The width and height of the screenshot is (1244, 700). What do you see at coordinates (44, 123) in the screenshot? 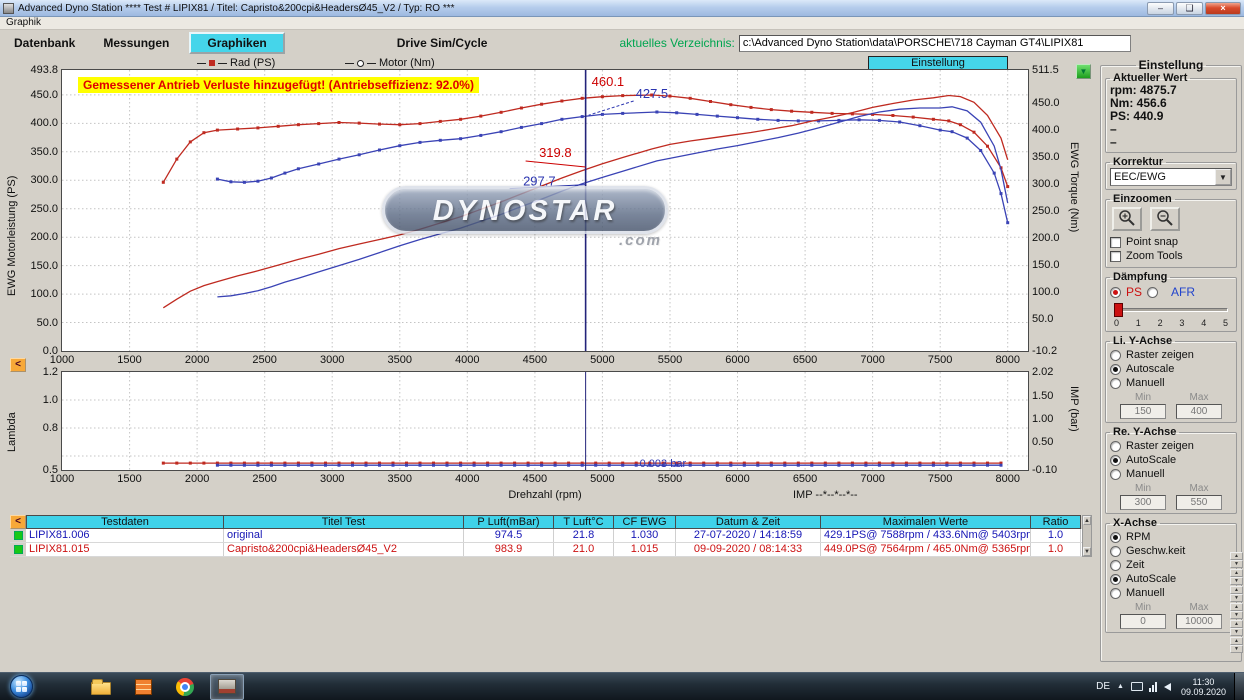
I see `axis-tick-label: 400.0` at bounding box center [44, 123].